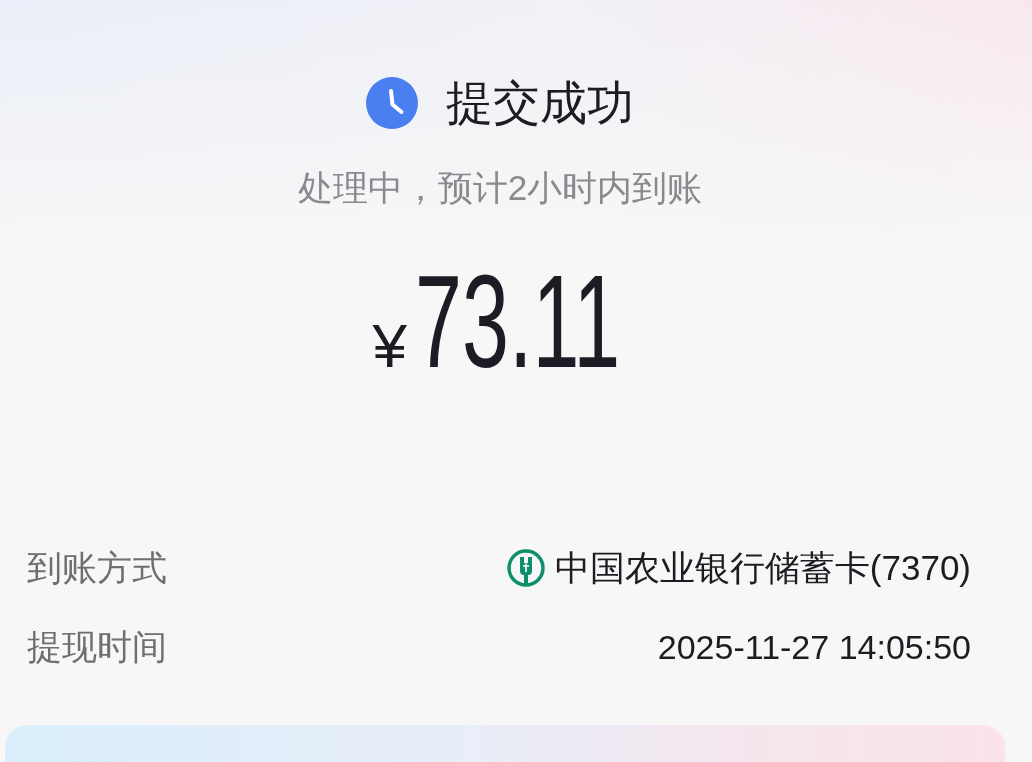 Image resolution: width=1032 pixels, height=762 pixels. Describe the element at coordinates (518, 322) in the screenshot. I see `amount-value: 73.11` at that location.